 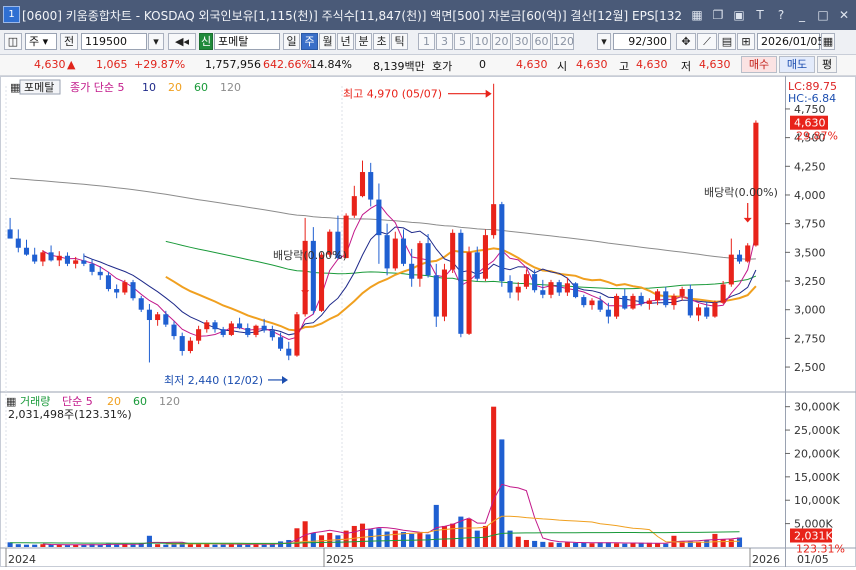 I want to click on interval-tab: 20, so click(x=501, y=41).